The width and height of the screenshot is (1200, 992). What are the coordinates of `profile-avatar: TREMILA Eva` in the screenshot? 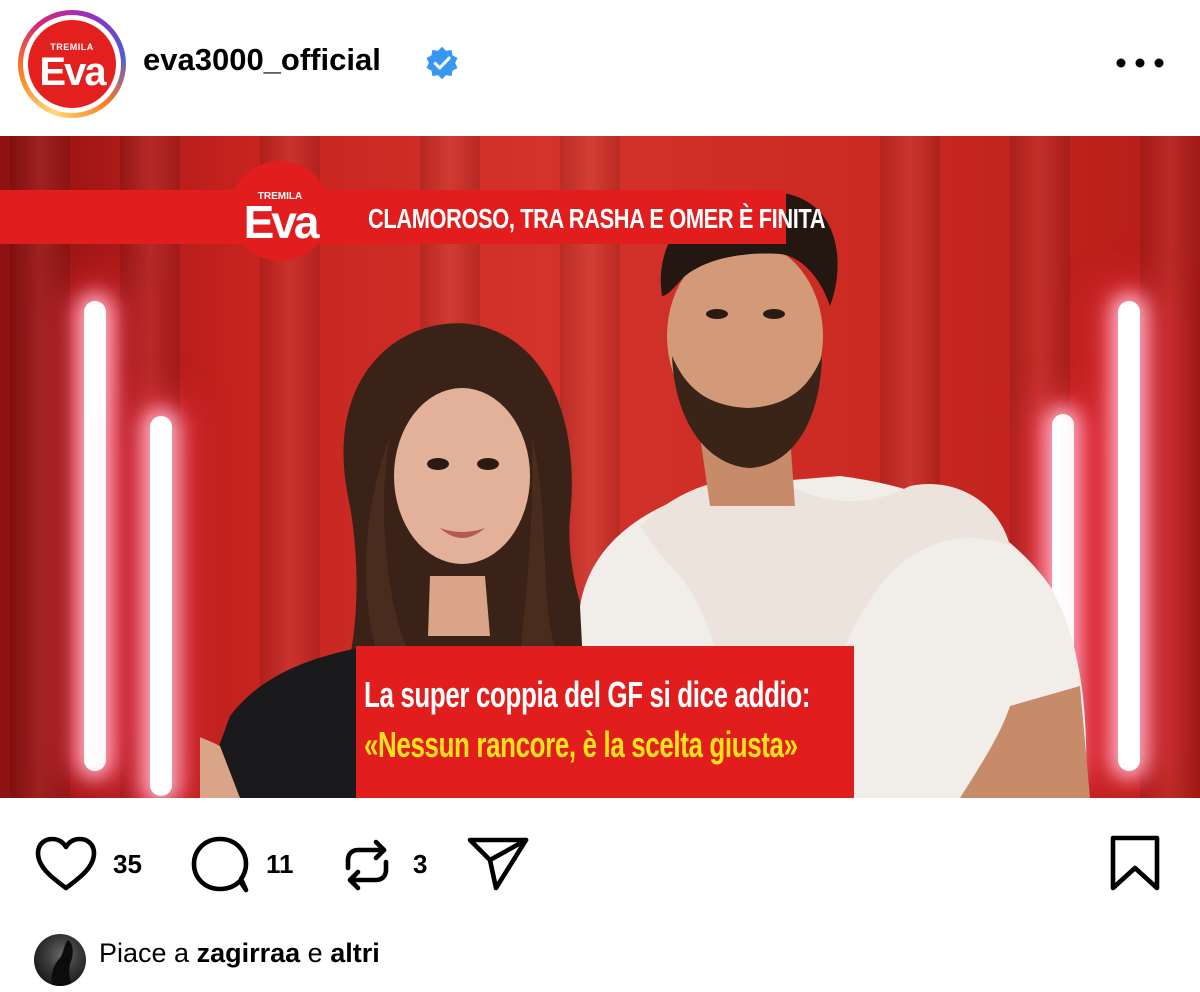 It's located at (72, 64).